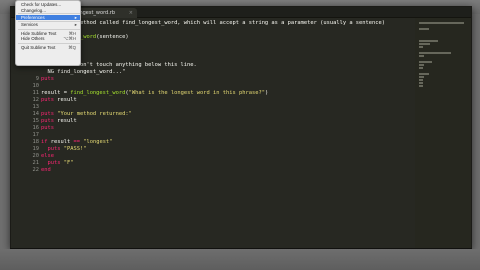 The image size is (480, 270). I want to click on menu-item-quit-sublime-text: Quit Sublime Text ⌘Q, so click(48, 47).